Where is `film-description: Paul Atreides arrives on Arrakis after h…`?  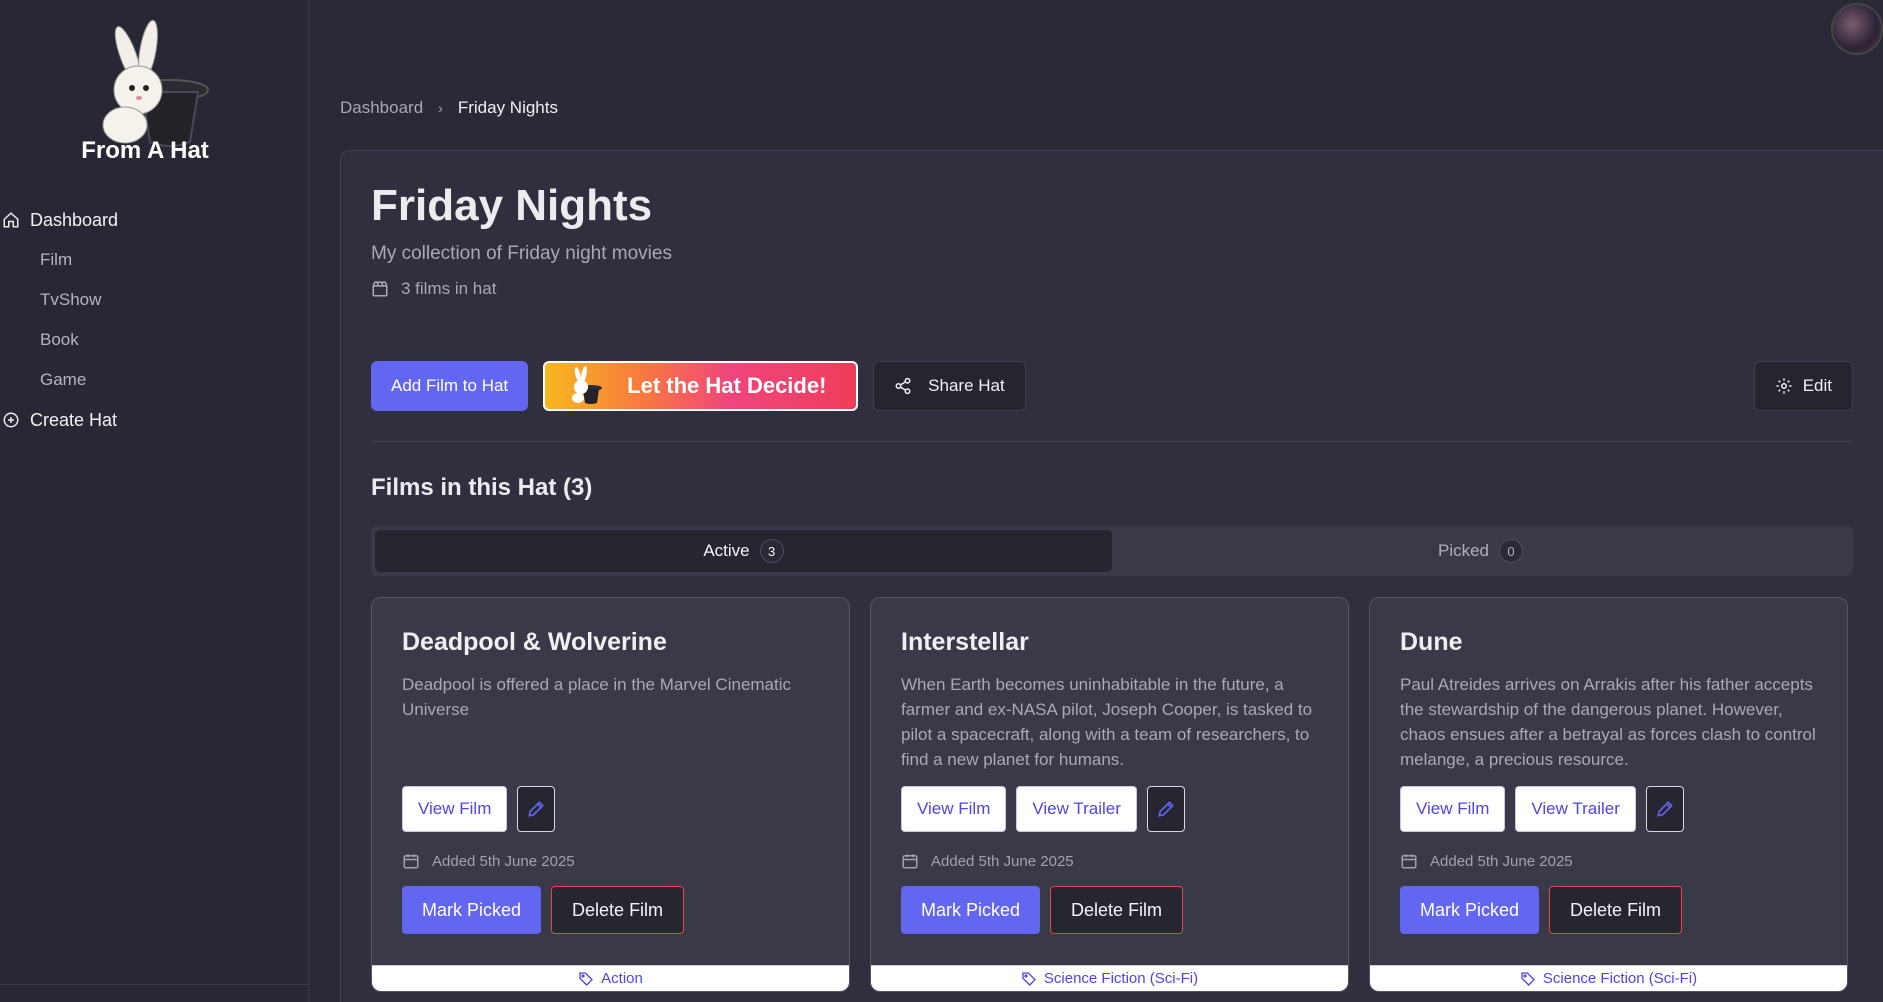
film-description: Paul Atreides arrives on Arrakis after h… is located at coordinates (1608, 722).